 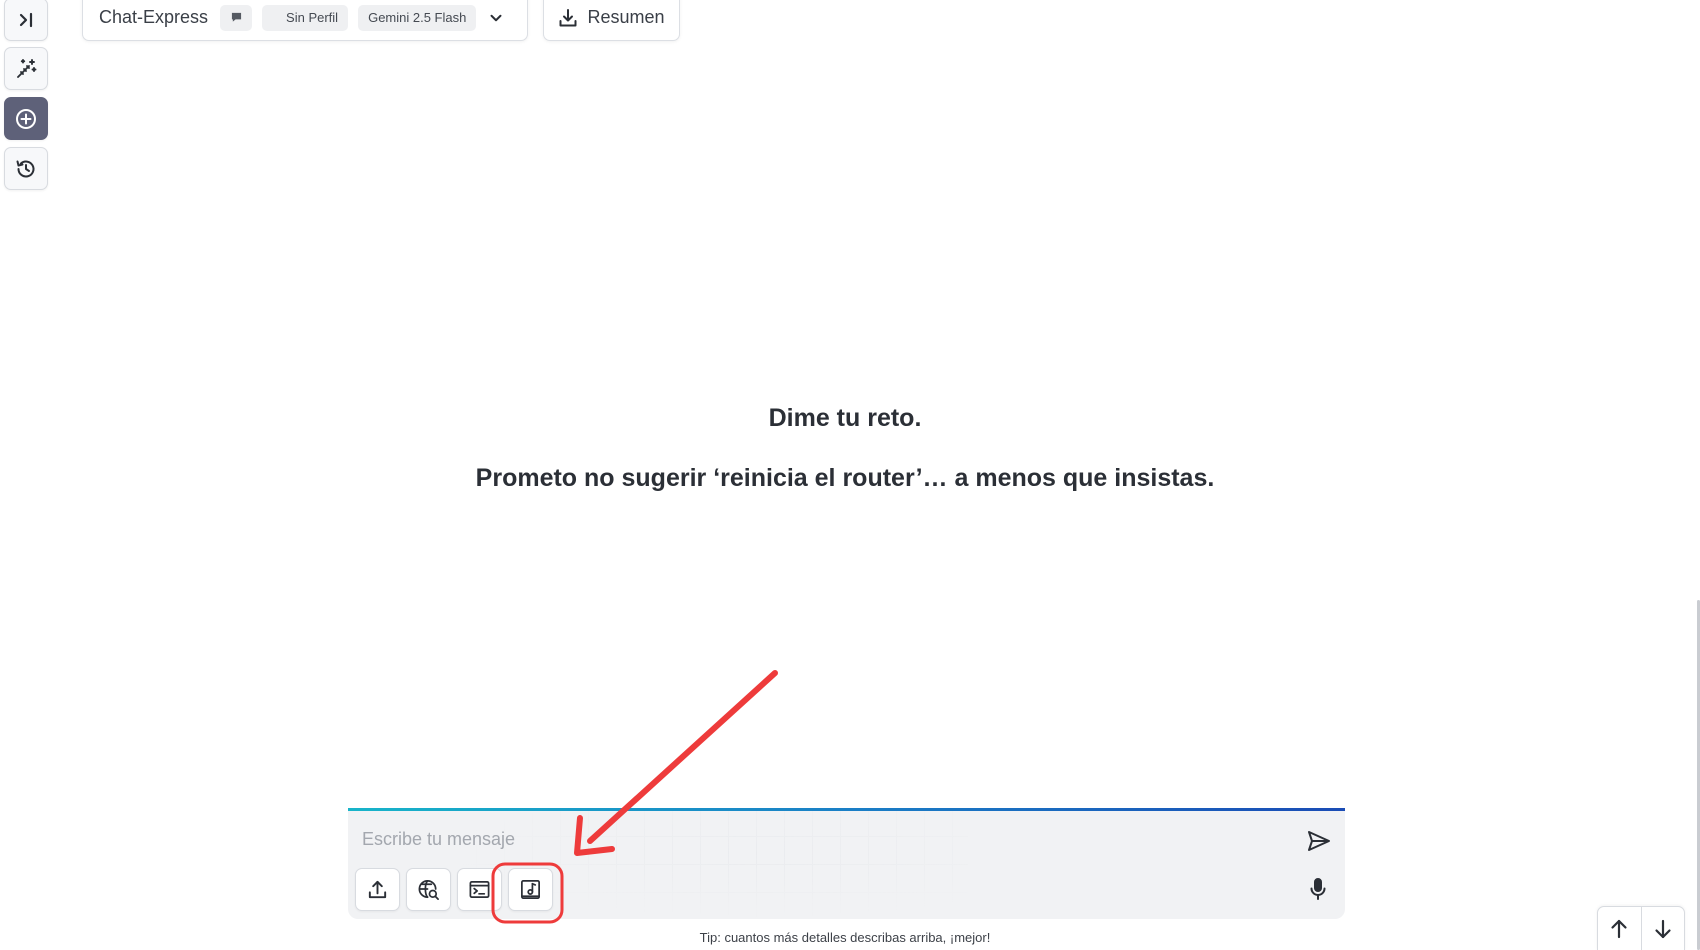 What do you see at coordinates (454, 889) in the screenshot?
I see `composer-toolbar` at bounding box center [454, 889].